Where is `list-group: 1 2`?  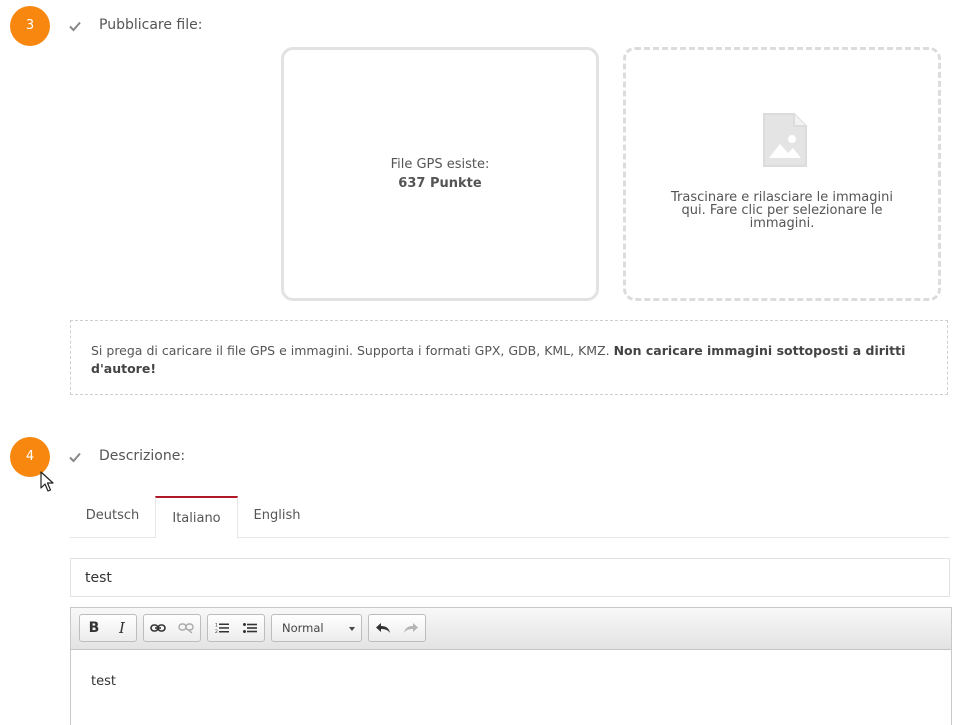
list-group: 1 2 is located at coordinates (236, 628).